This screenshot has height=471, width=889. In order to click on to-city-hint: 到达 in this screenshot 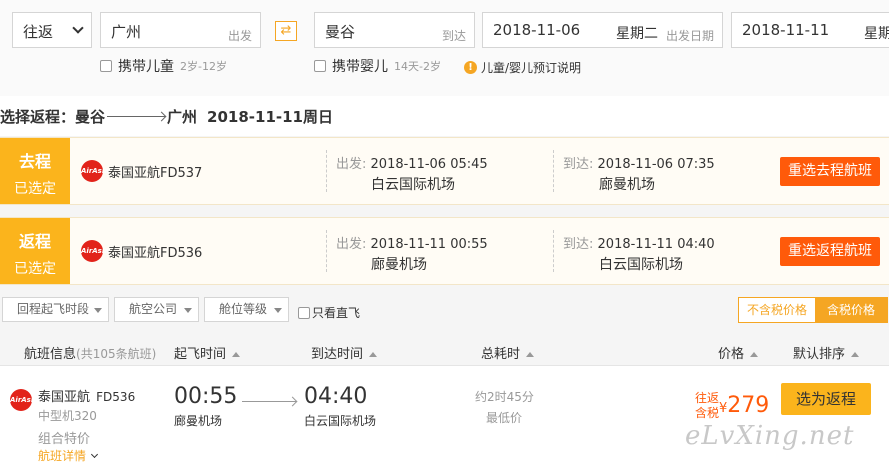, I will do `click(453, 36)`.